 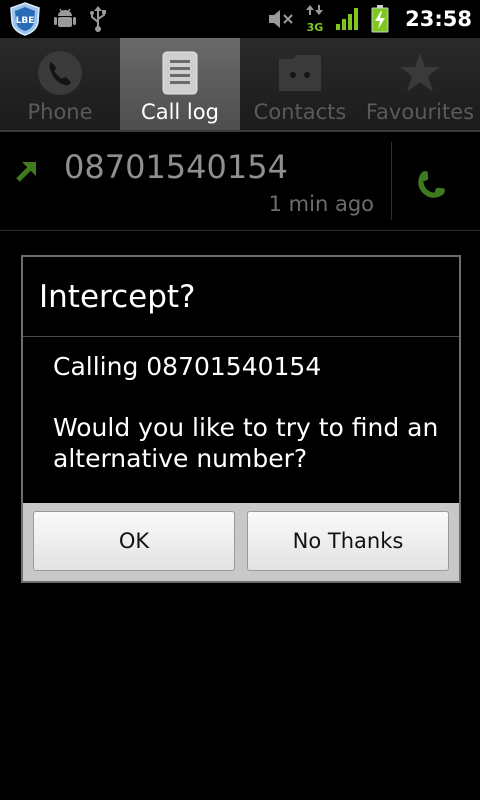 I want to click on tab-phone: Phone, so click(x=60, y=84).